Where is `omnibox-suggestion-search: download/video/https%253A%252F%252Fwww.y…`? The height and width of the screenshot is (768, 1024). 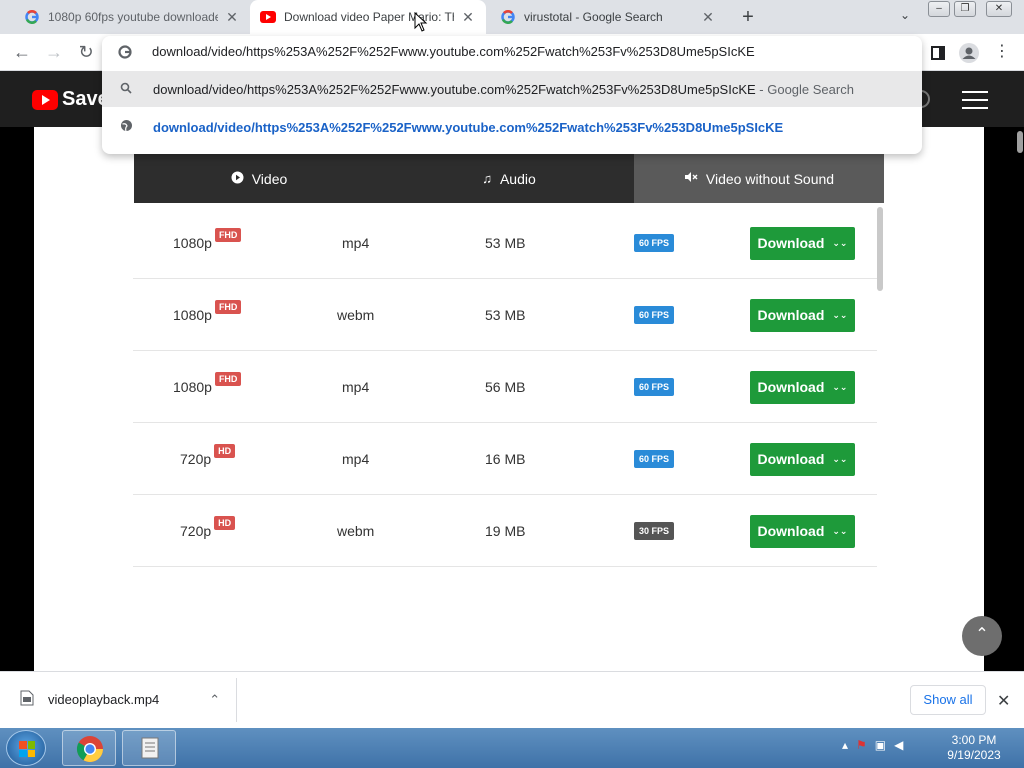
omnibox-suggestion-search: download/video/https%253A%252F%252Fwww.y… is located at coordinates (512, 89).